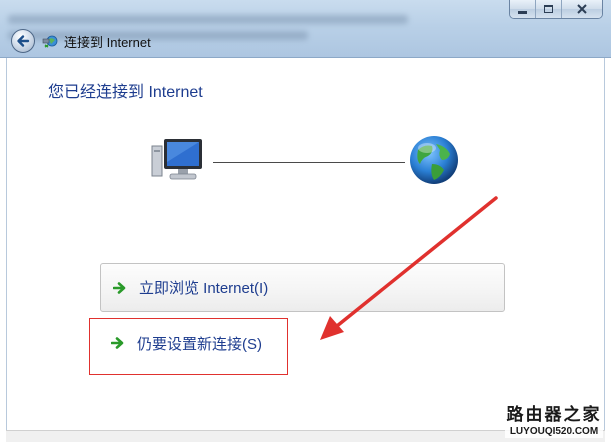 Image resolution: width=611 pixels, height=442 pixels. What do you see at coordinates (107, 42) in the screenshot?
I see `window-title: 连接到 Internet` at bounding box center [107, 42].